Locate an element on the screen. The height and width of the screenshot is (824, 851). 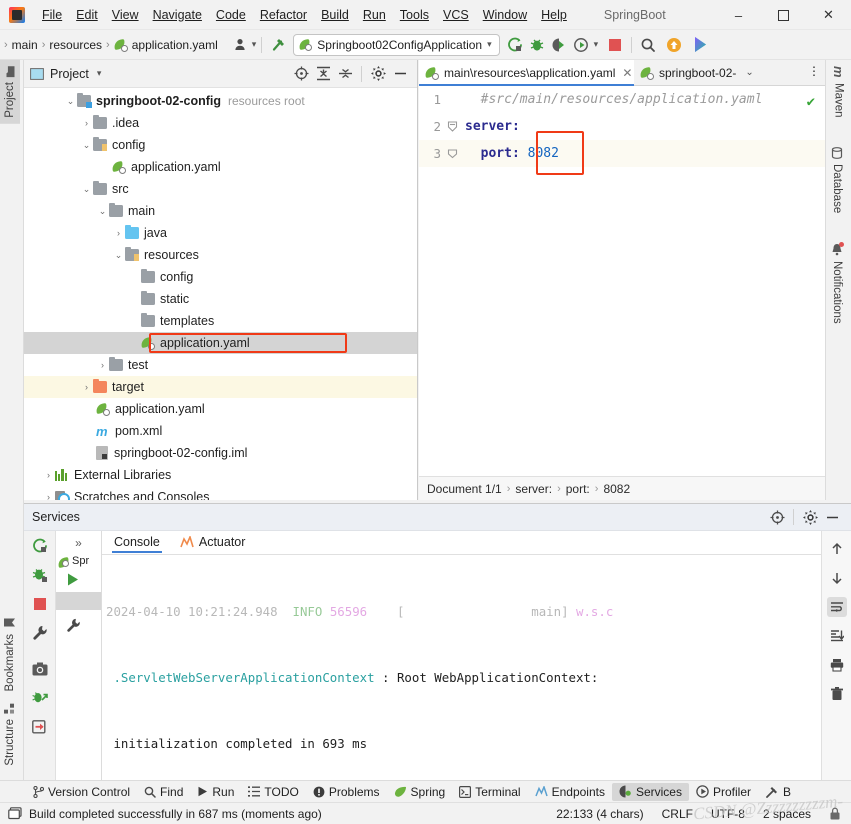
stop-button is located at coordinates (615, 45).